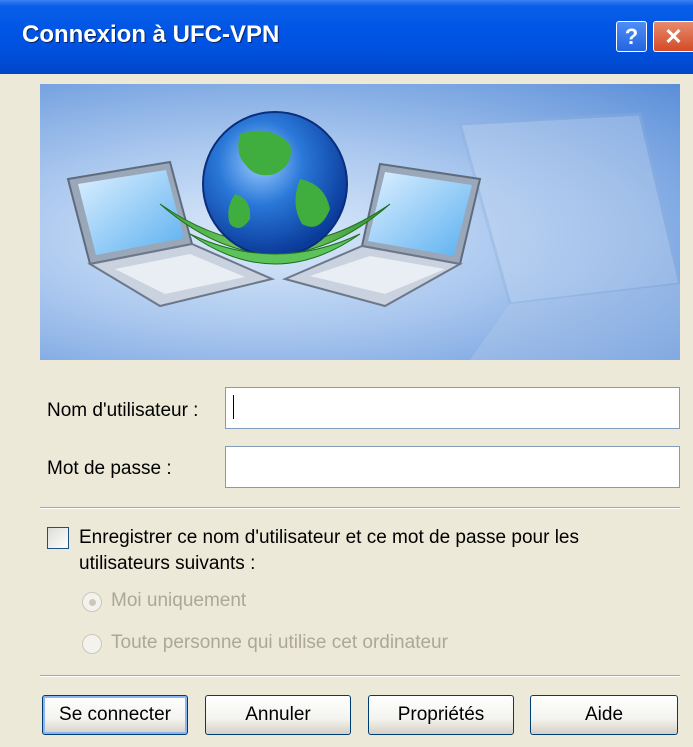 The image size is (693, 747). What do you see at coordinates (178, 601) in the screenshot?
I see `radio-me-only-label: Moi uniquement` at bounding box center [178, 601].